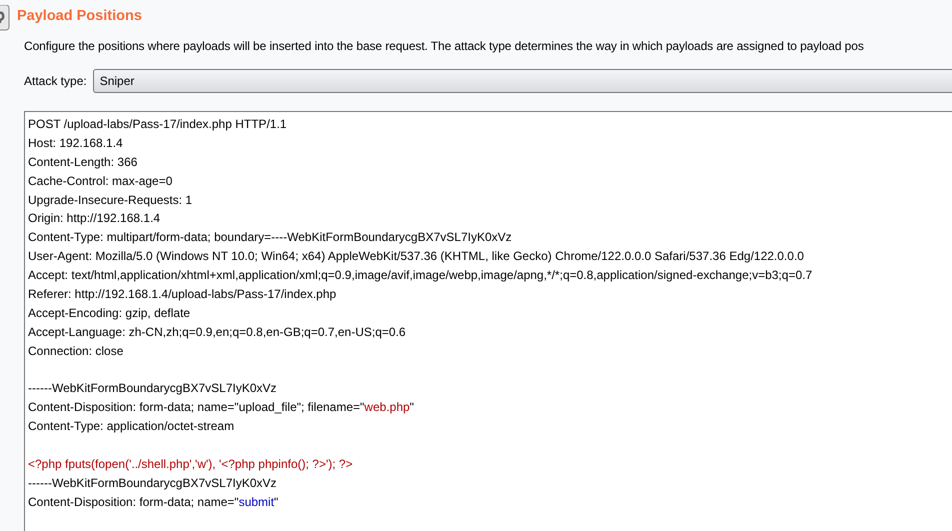 The image size is (952, 531). What do you see at coordinates (5, 18) in the screenshot?
I see `help-icon` at bounding box center [5, 18].